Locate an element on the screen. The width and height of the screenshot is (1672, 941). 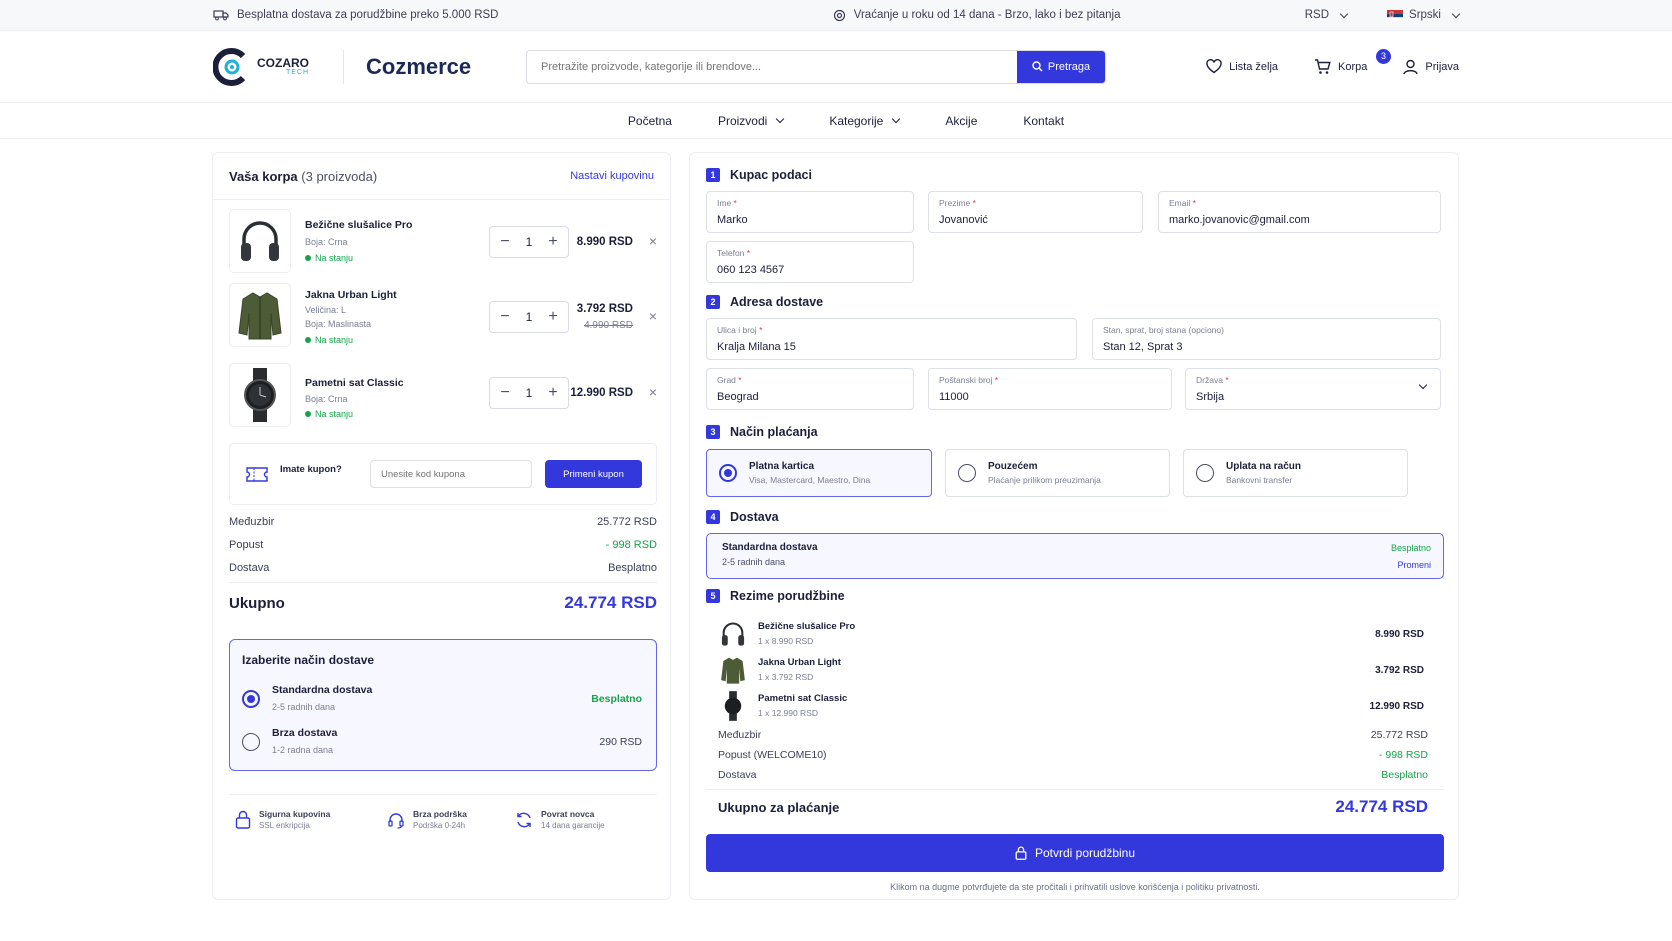
nav-label: Kontakt is located at coordinates (1044, 120).